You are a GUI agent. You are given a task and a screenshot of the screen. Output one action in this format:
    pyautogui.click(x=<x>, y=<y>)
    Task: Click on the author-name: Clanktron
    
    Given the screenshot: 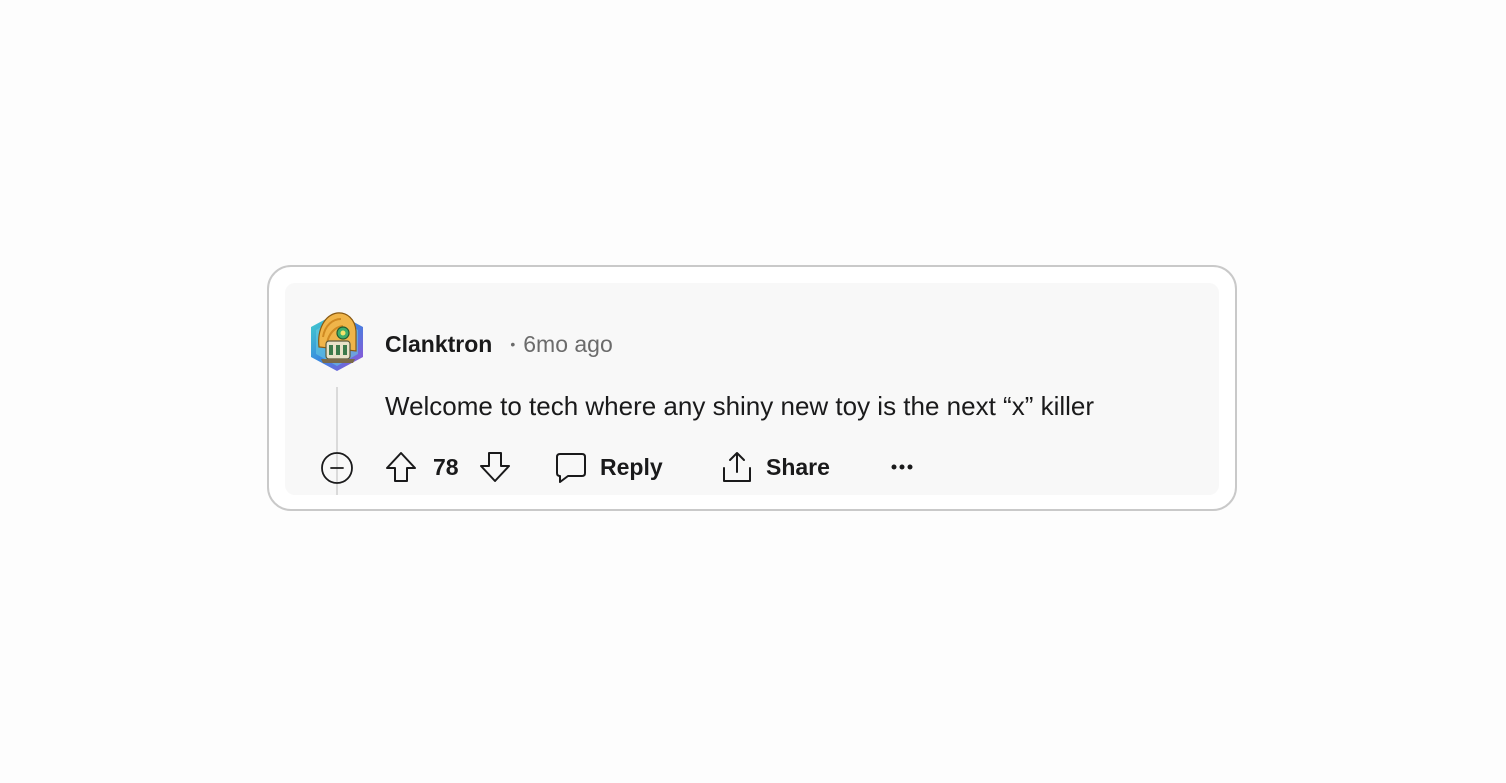 What is the action you would take?
    pyautogui.click(x=438, y=344)
    